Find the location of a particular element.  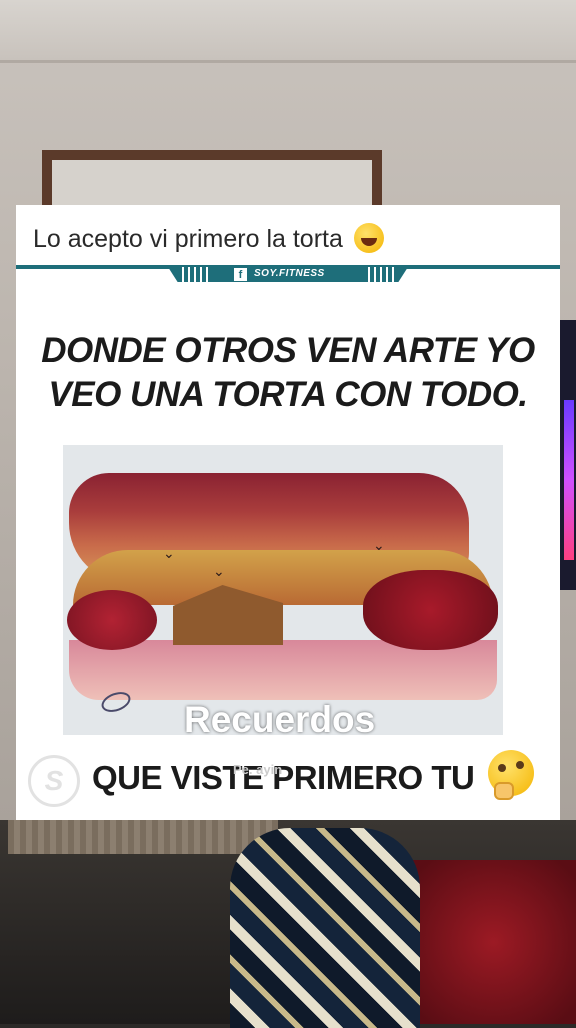

background-tv is located at coordinates (568, 455).